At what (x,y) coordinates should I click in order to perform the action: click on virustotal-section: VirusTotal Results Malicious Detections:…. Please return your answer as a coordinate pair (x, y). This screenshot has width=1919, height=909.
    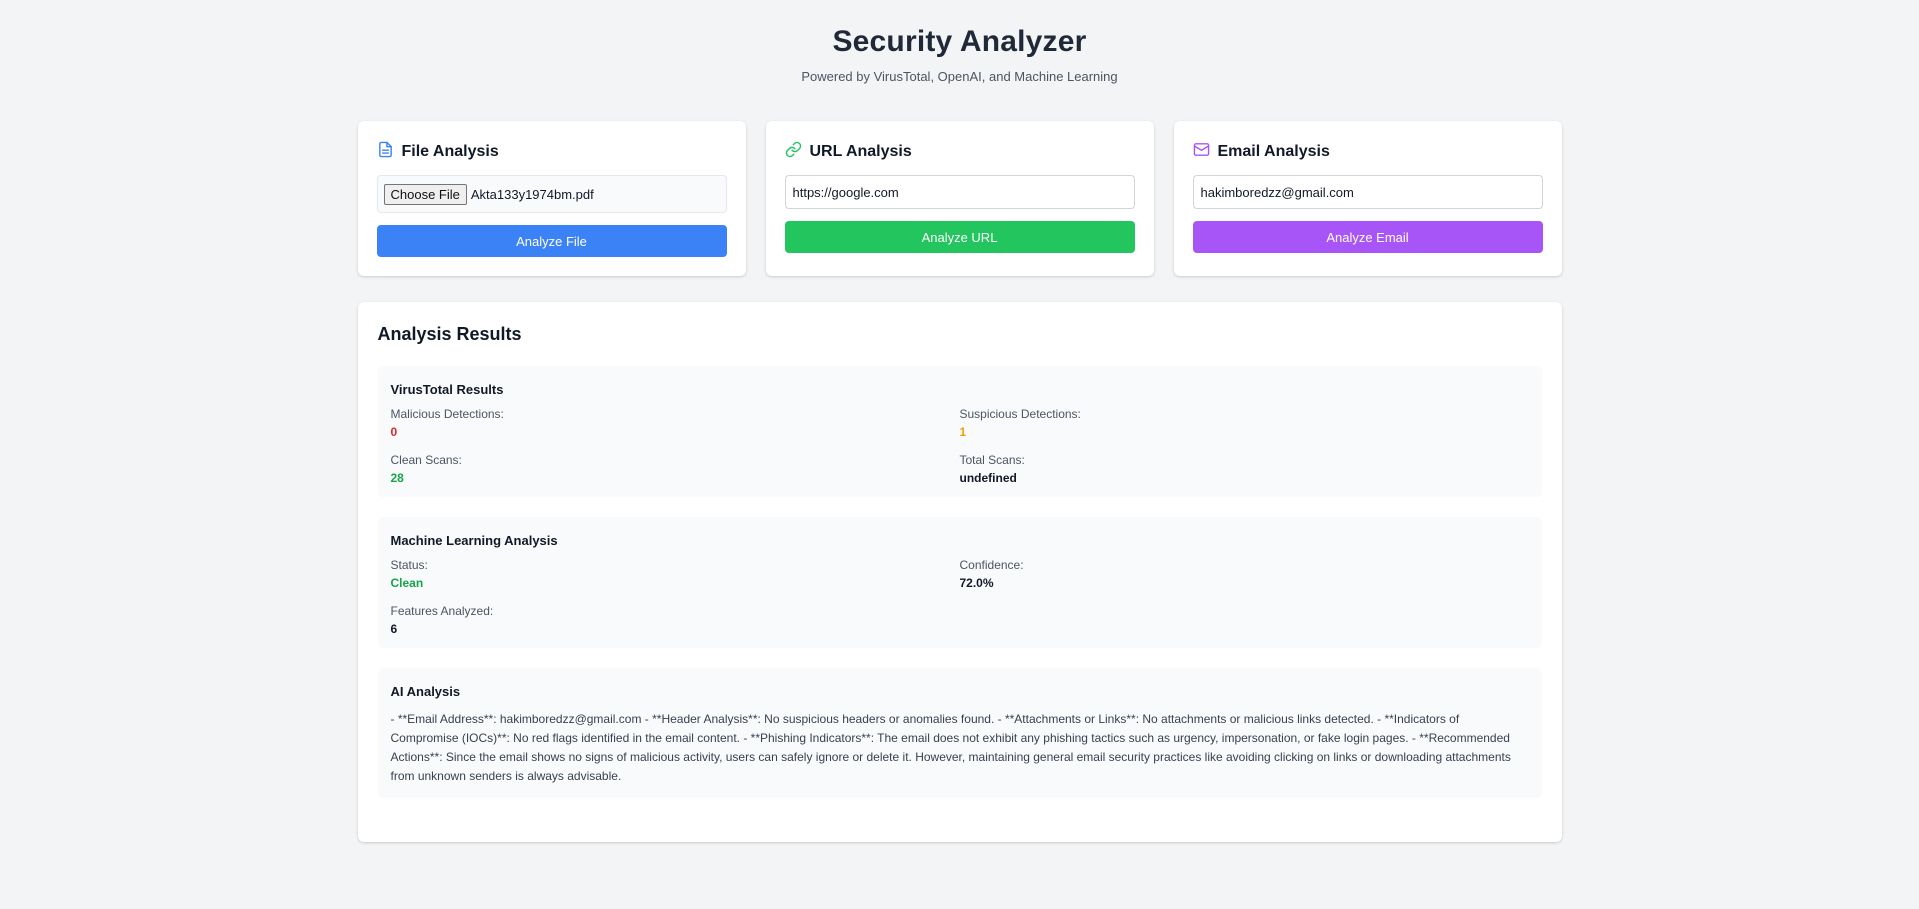
    Looking at the image, I should click on (959, 431).